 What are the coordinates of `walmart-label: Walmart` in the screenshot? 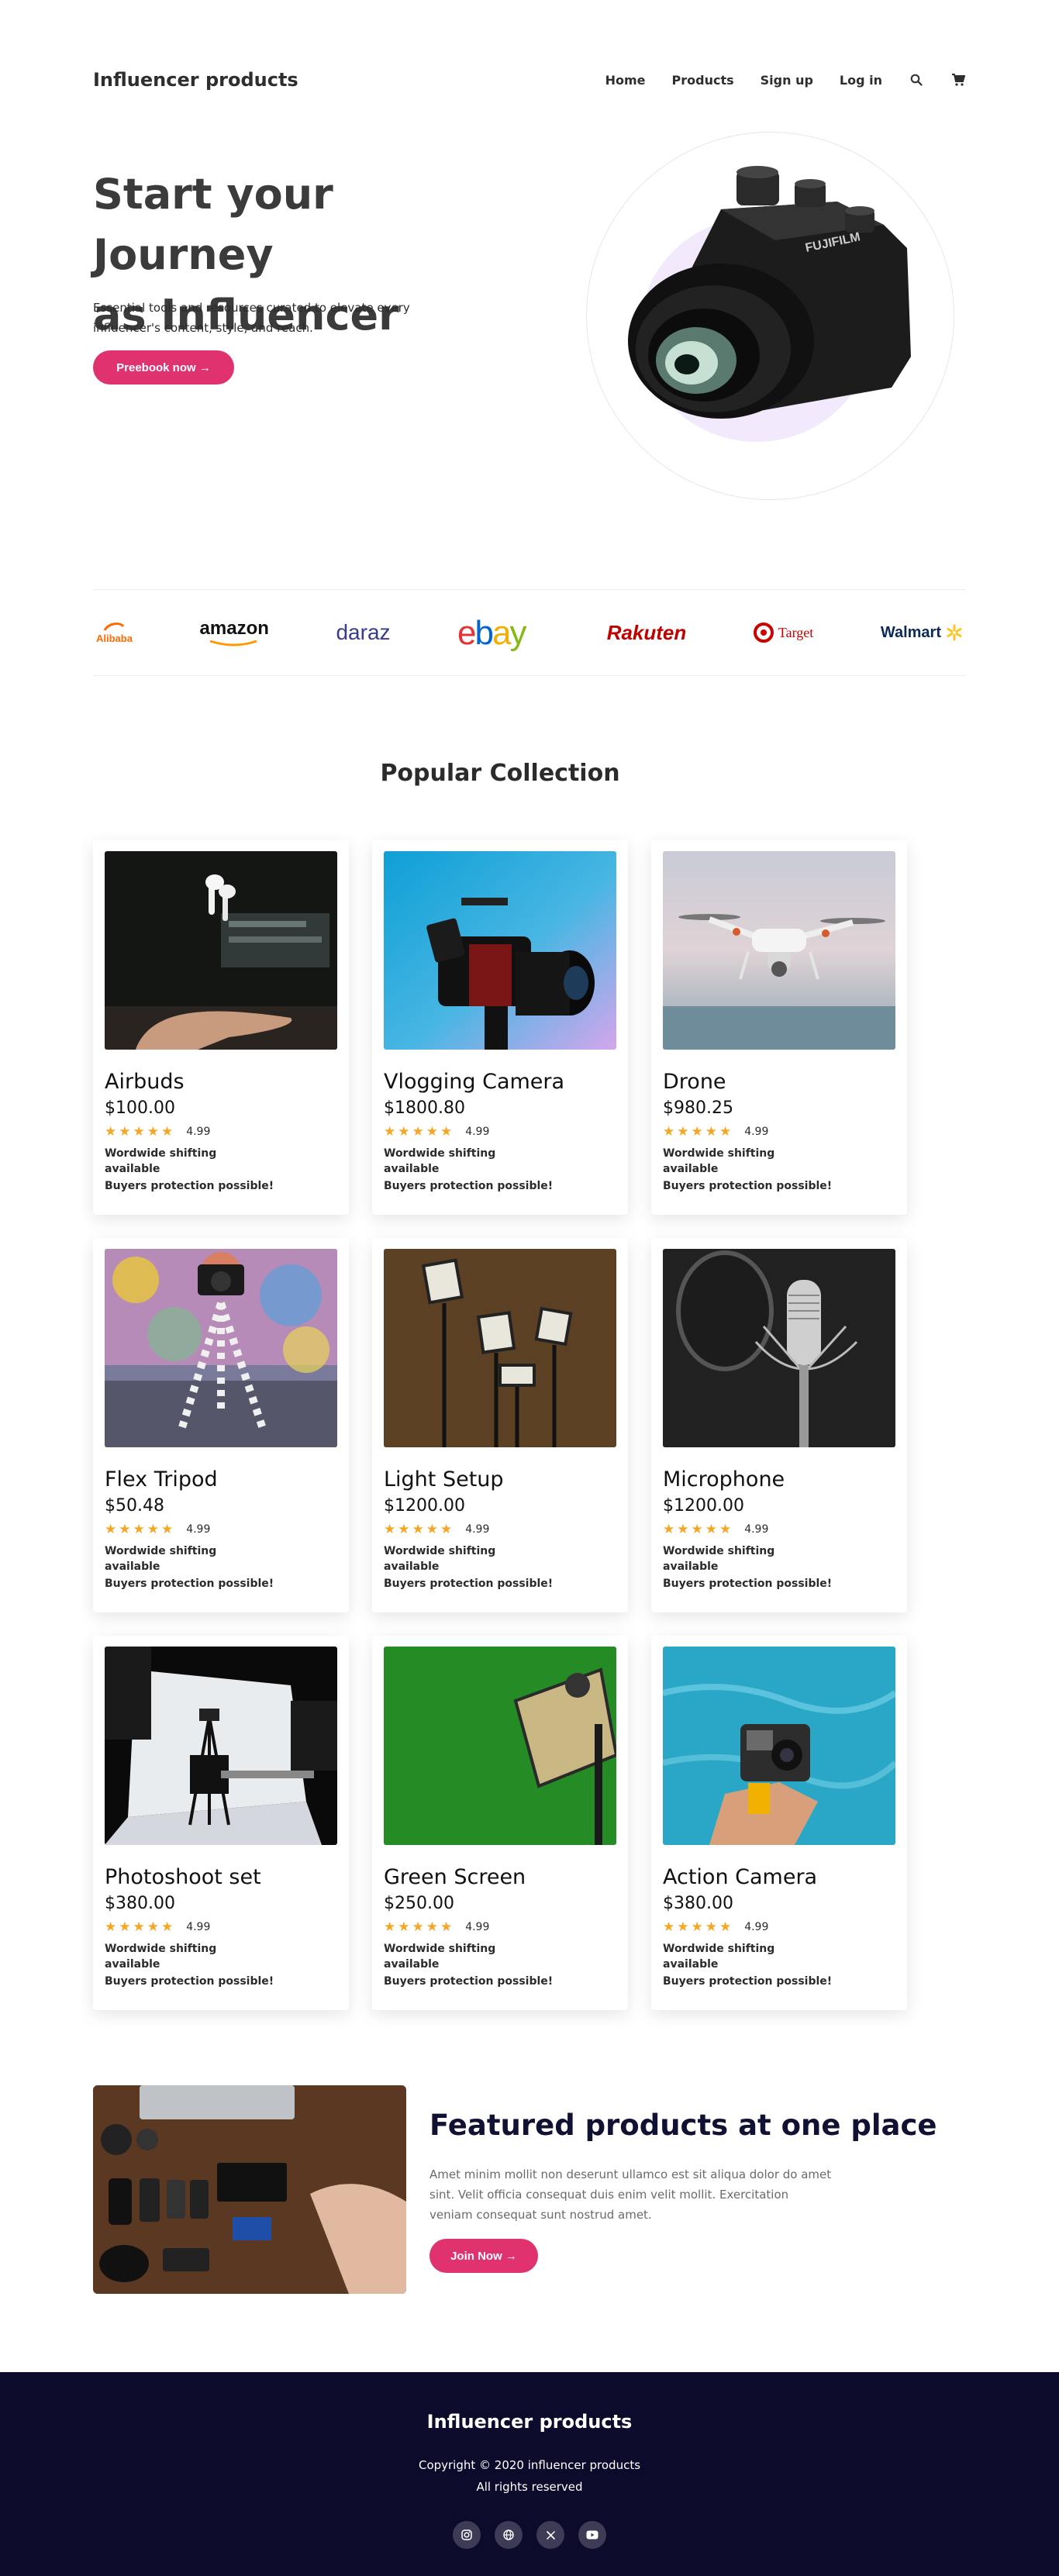 It's located at (911, 632).